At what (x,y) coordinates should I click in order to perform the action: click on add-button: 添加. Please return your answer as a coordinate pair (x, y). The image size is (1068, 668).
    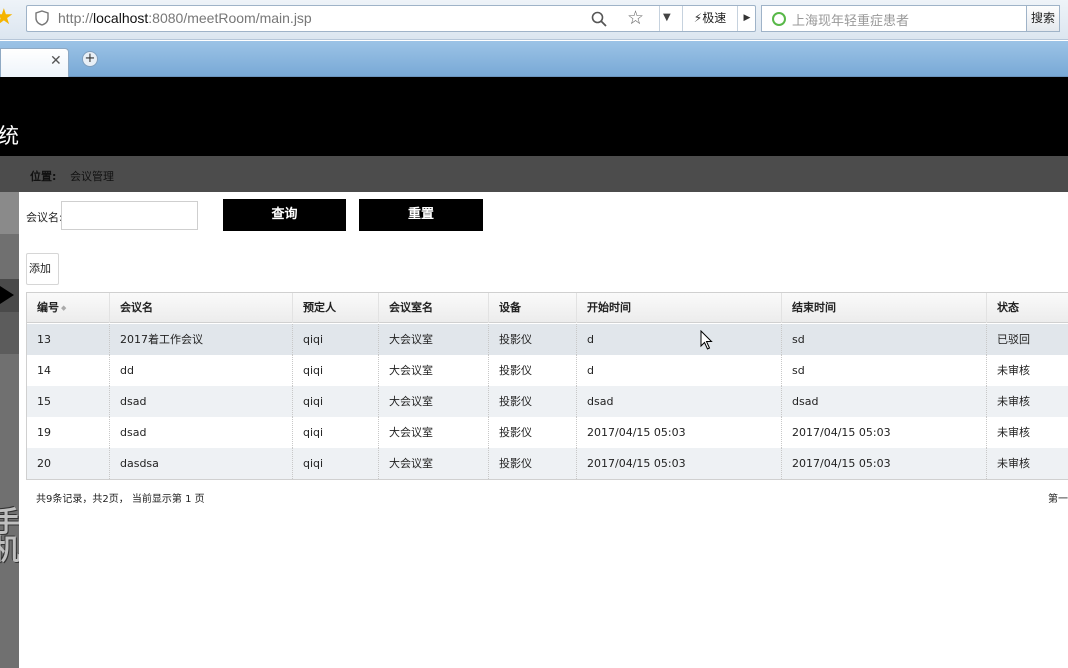
    Looking at the image, I should click on (42, 269).